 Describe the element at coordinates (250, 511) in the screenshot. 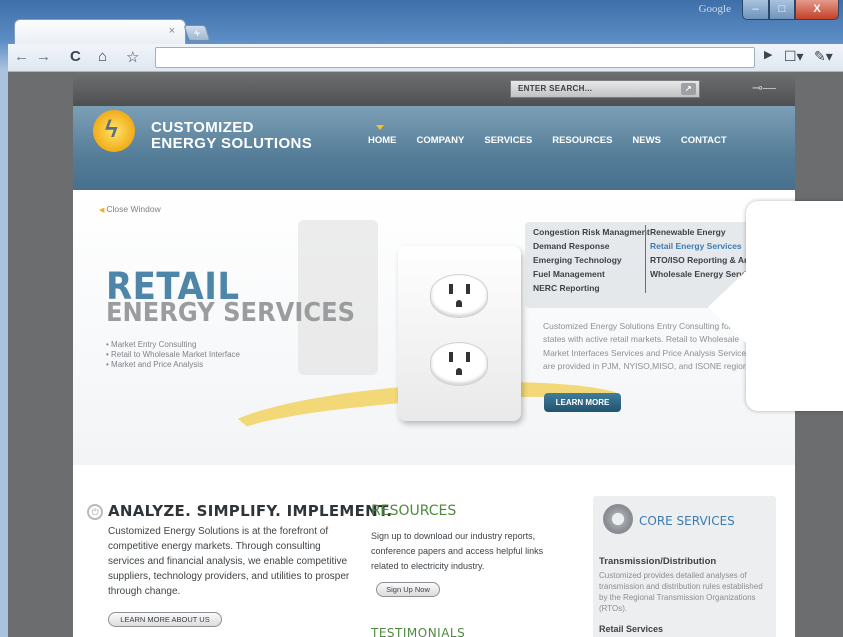

I see `analyze-title: ANALYZE. SIMPLIFY. IMPLEMENT.` at that location.